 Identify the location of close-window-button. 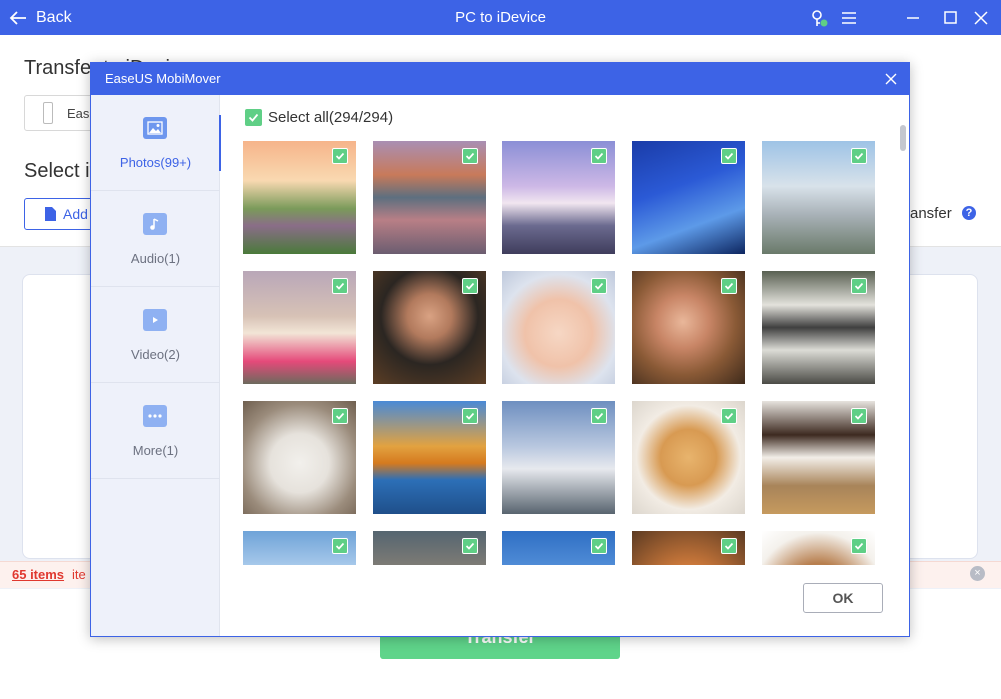
(981, 17).